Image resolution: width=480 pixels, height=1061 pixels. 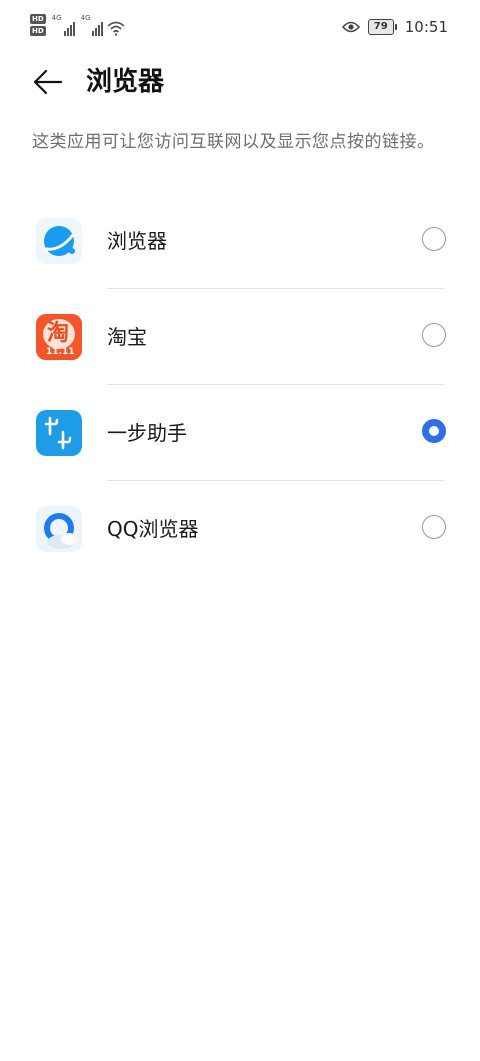 I want to click on list-item-taobao: 淘 11.11 淘宝, so click(x=240, y=337).